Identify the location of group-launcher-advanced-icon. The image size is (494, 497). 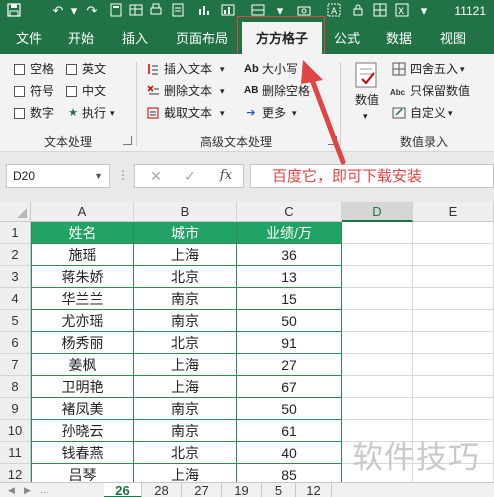
(332, 140).